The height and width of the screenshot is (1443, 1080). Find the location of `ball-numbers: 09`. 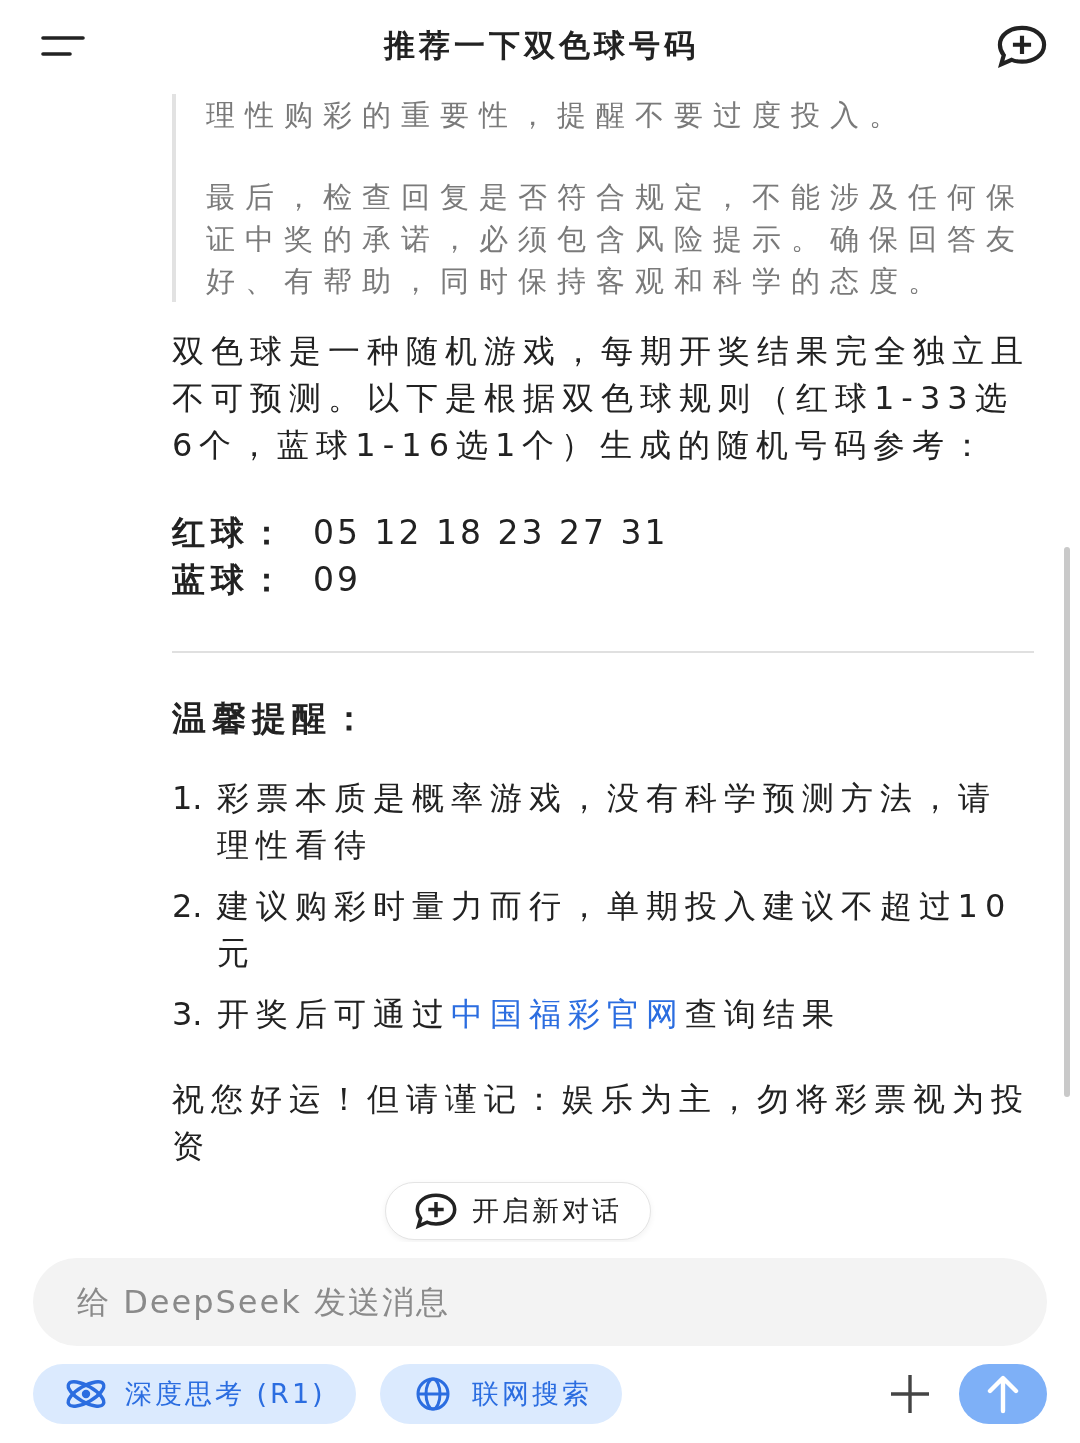

ball-numbers: 09 is located at coordinates (337, 580).